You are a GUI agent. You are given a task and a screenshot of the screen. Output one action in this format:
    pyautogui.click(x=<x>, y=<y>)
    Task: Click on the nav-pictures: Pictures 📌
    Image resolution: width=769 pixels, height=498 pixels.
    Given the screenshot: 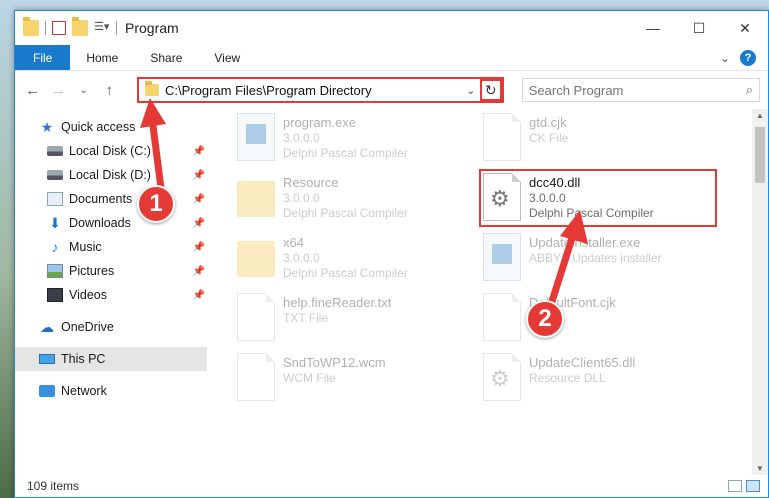 What is the action you would take?
    pyautogui.click(x=111, y=271)
    